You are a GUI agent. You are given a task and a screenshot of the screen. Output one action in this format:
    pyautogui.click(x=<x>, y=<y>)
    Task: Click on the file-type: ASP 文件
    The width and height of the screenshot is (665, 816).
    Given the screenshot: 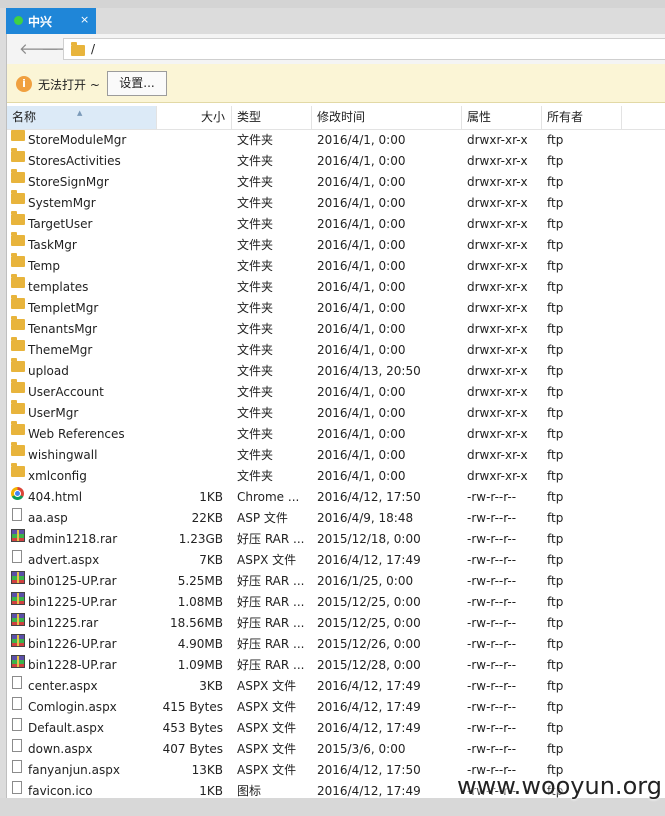 What is the action you would take?
    pyautogui.click(x=262, y=518)
    